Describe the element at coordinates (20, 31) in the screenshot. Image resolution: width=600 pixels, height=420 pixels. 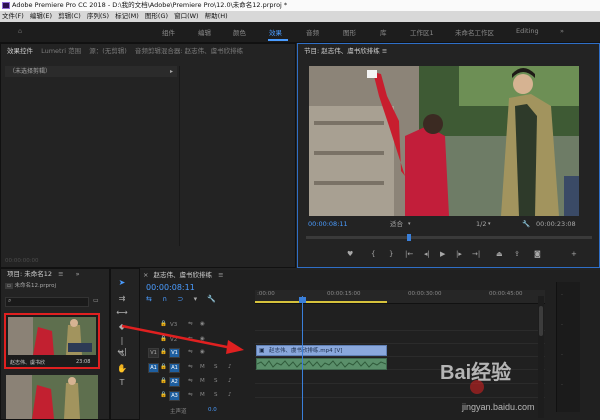
I see `home-icon: ⌂` at that location.